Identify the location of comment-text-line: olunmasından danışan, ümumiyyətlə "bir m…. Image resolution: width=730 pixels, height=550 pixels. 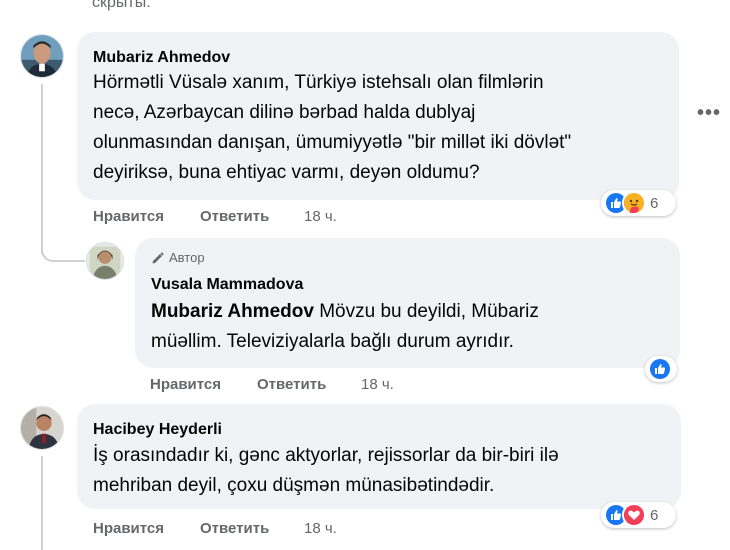
(332, 142).